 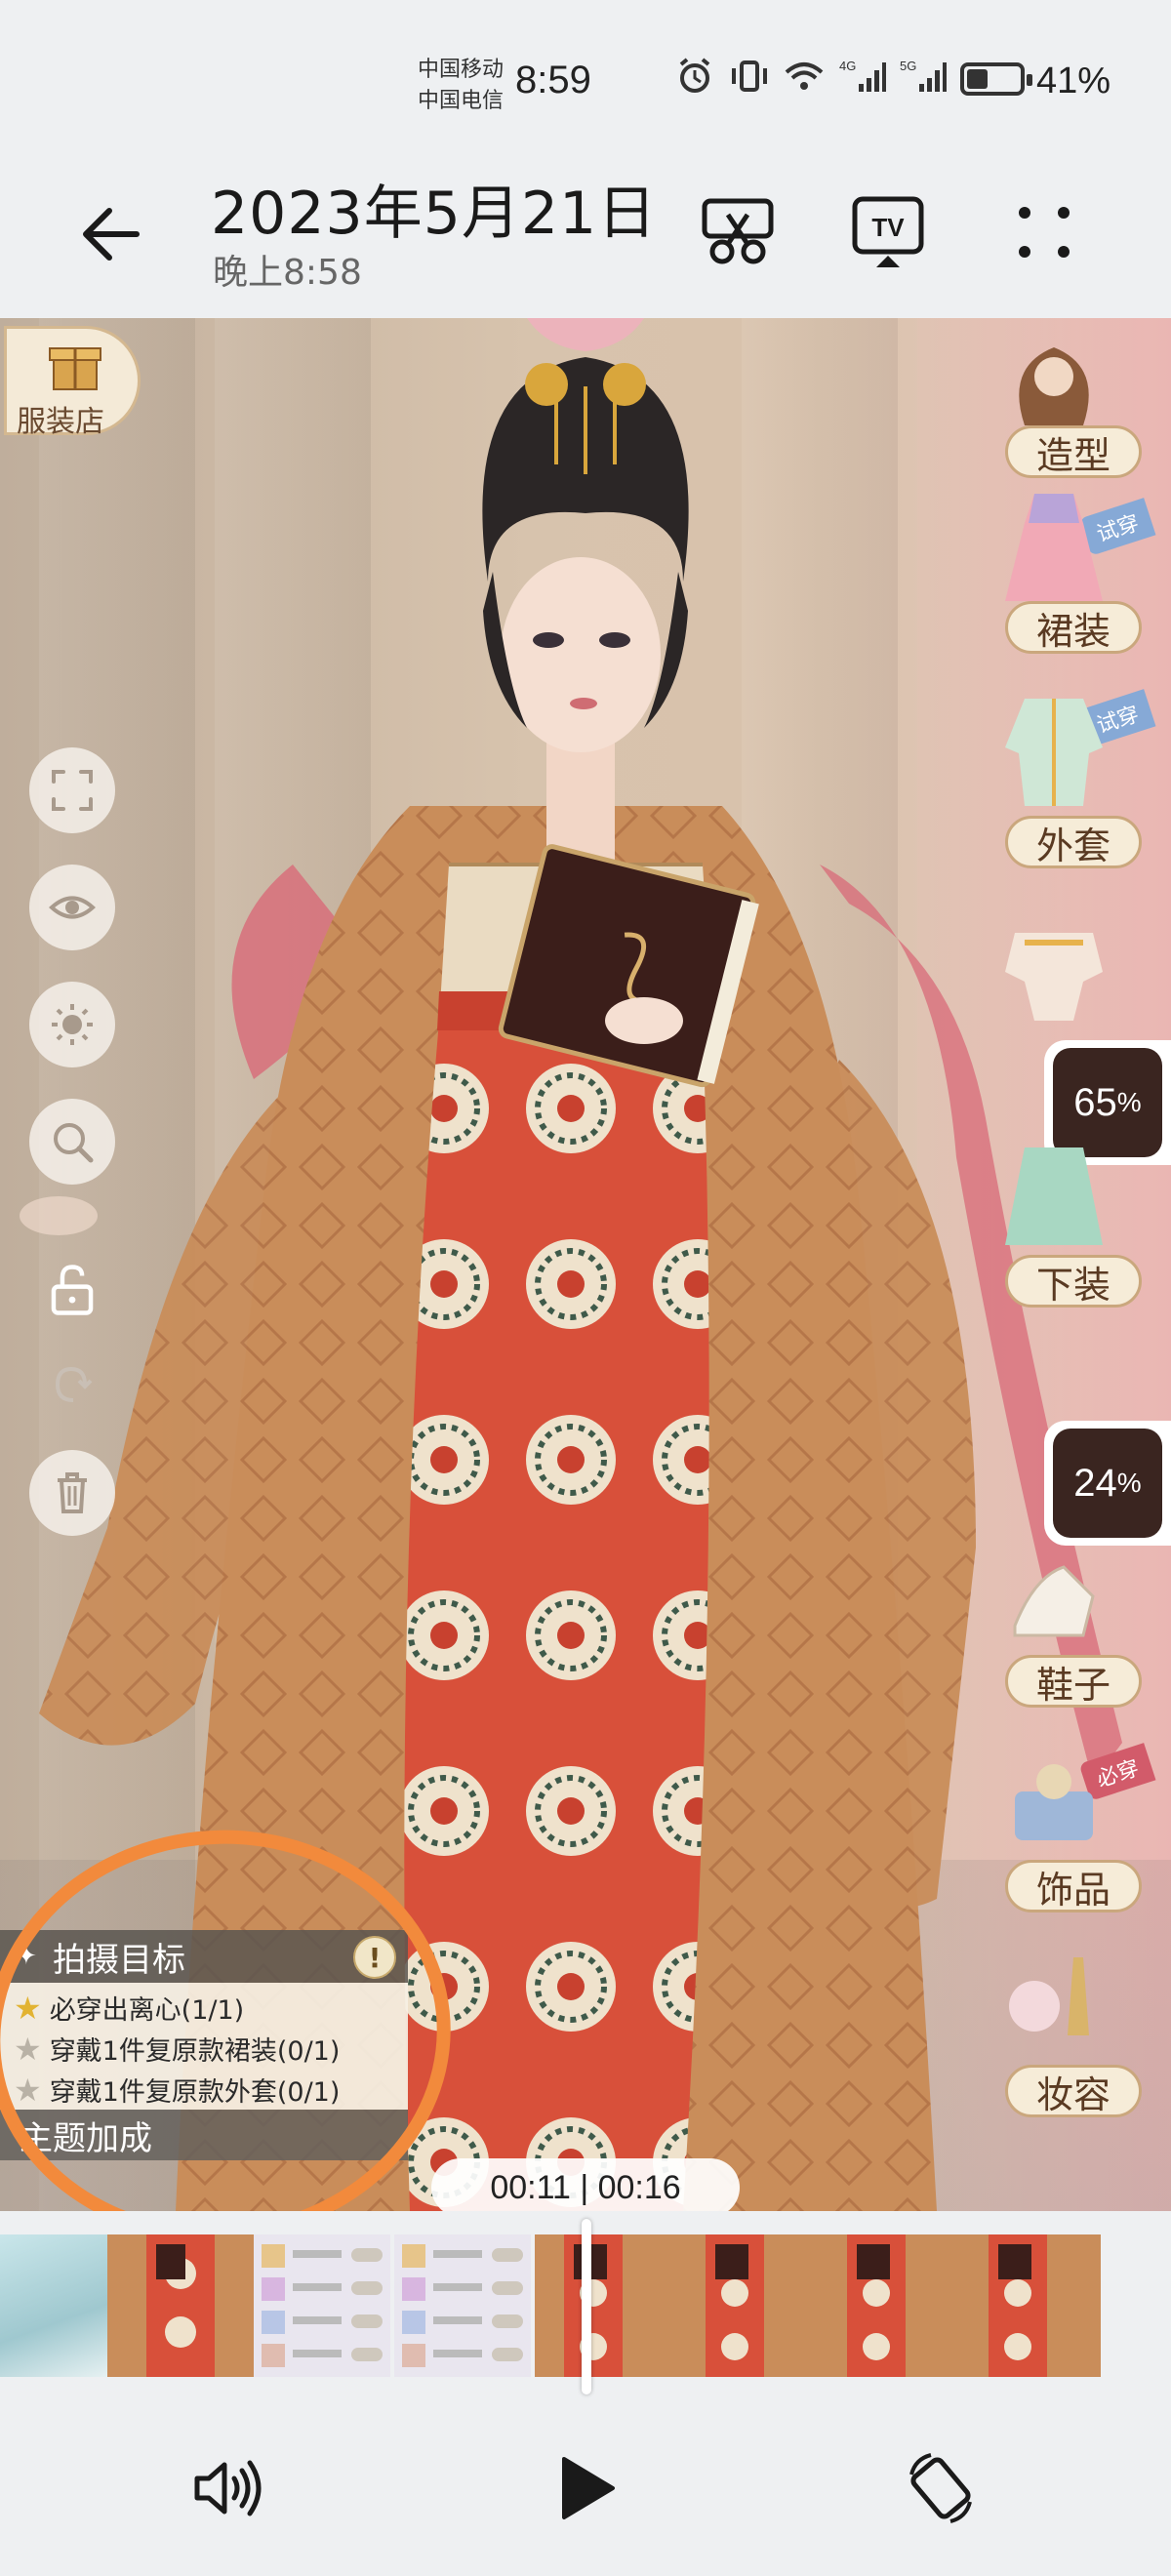 I want to click on svg-text: TV, so click(x=888, y=227).